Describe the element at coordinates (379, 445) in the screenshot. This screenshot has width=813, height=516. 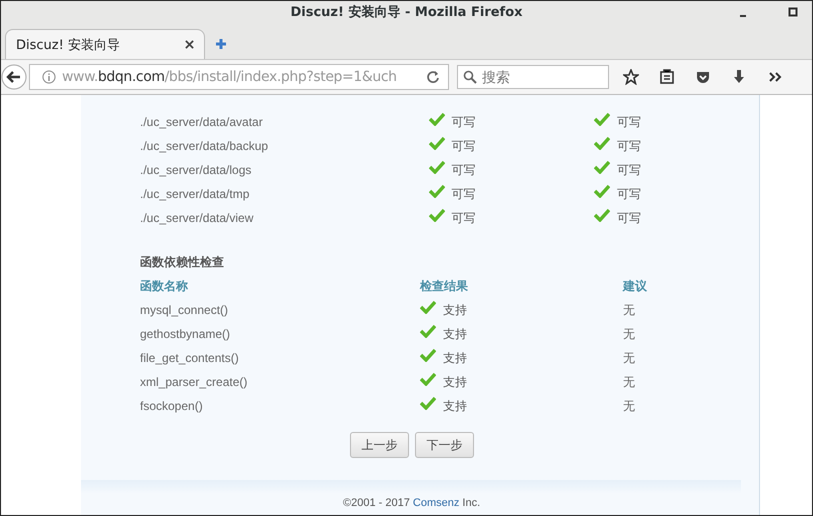
I see `step-button: 上一步` at that location.